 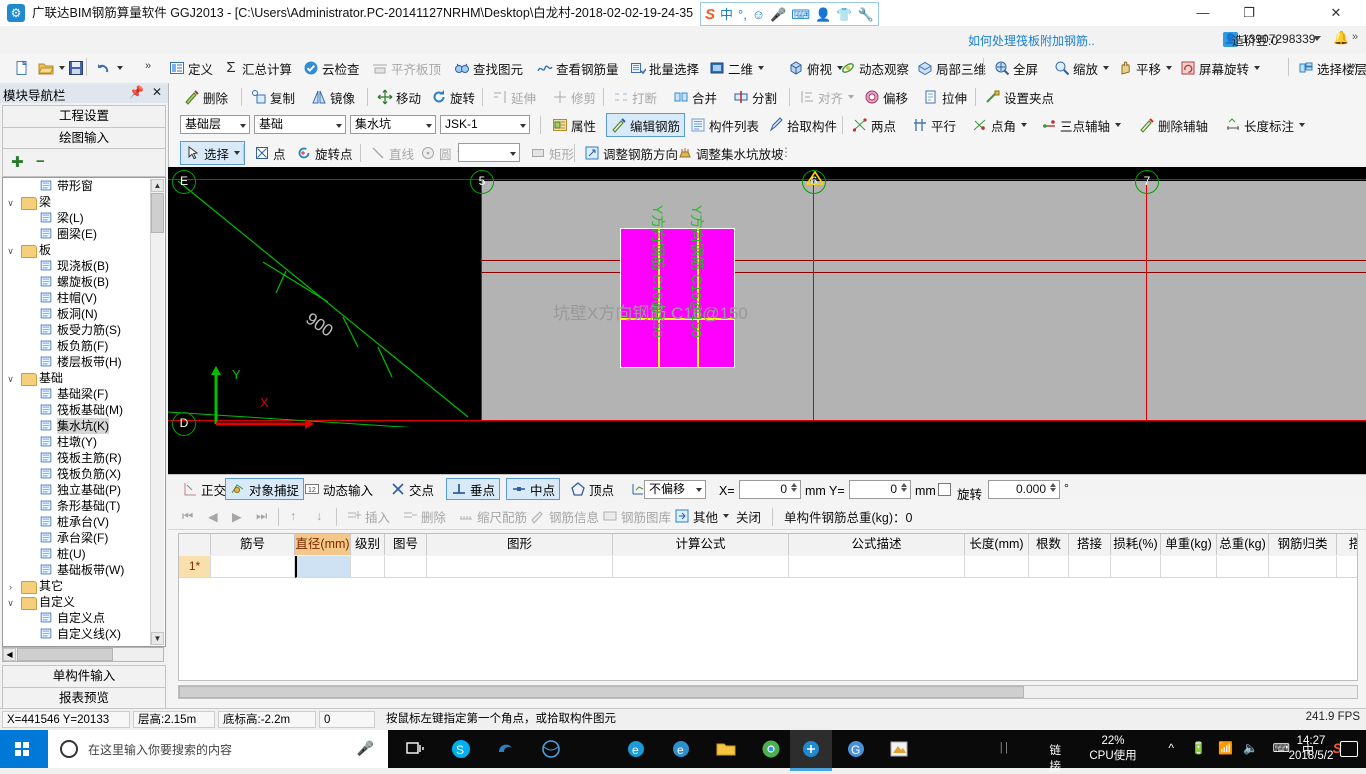 I want to click on project-settings-button: 工程设置, so click(x=84, y=117).